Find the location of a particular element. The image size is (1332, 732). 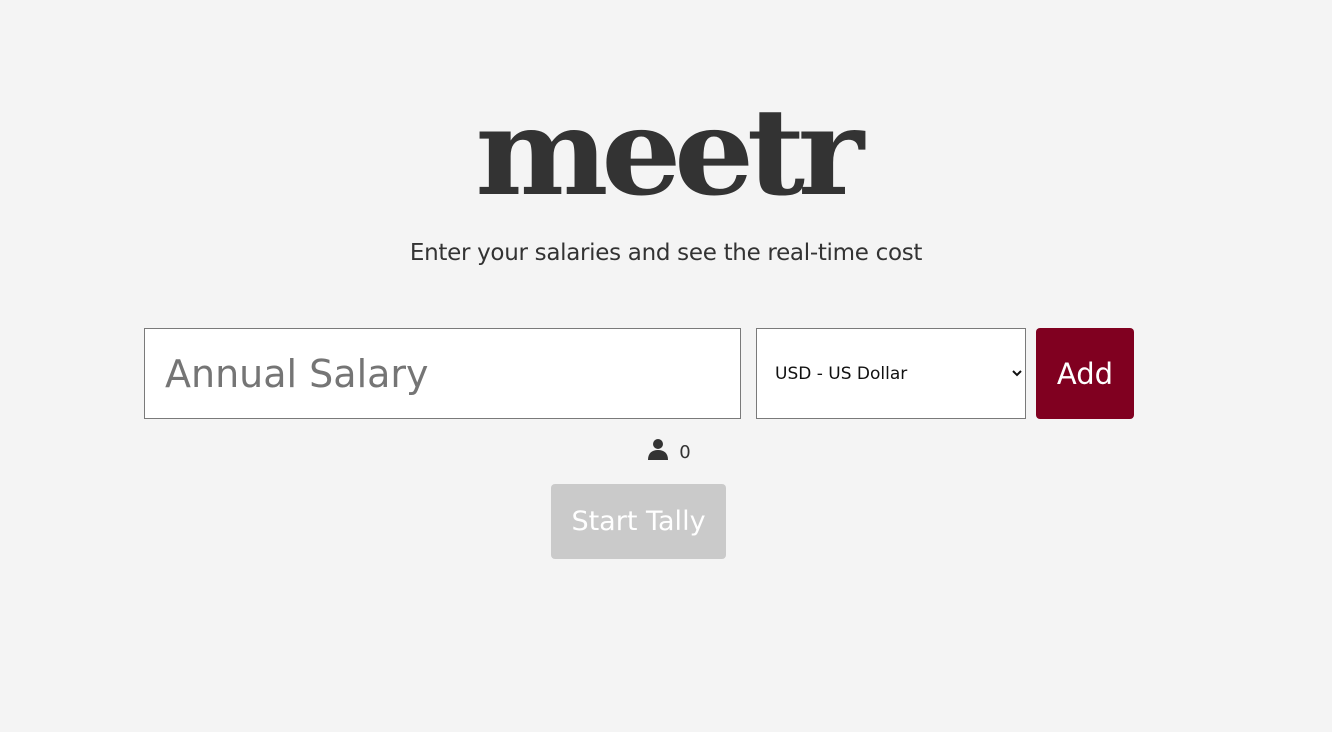

currency-select: USD - US Dollar is located at coordinates (891, 373).